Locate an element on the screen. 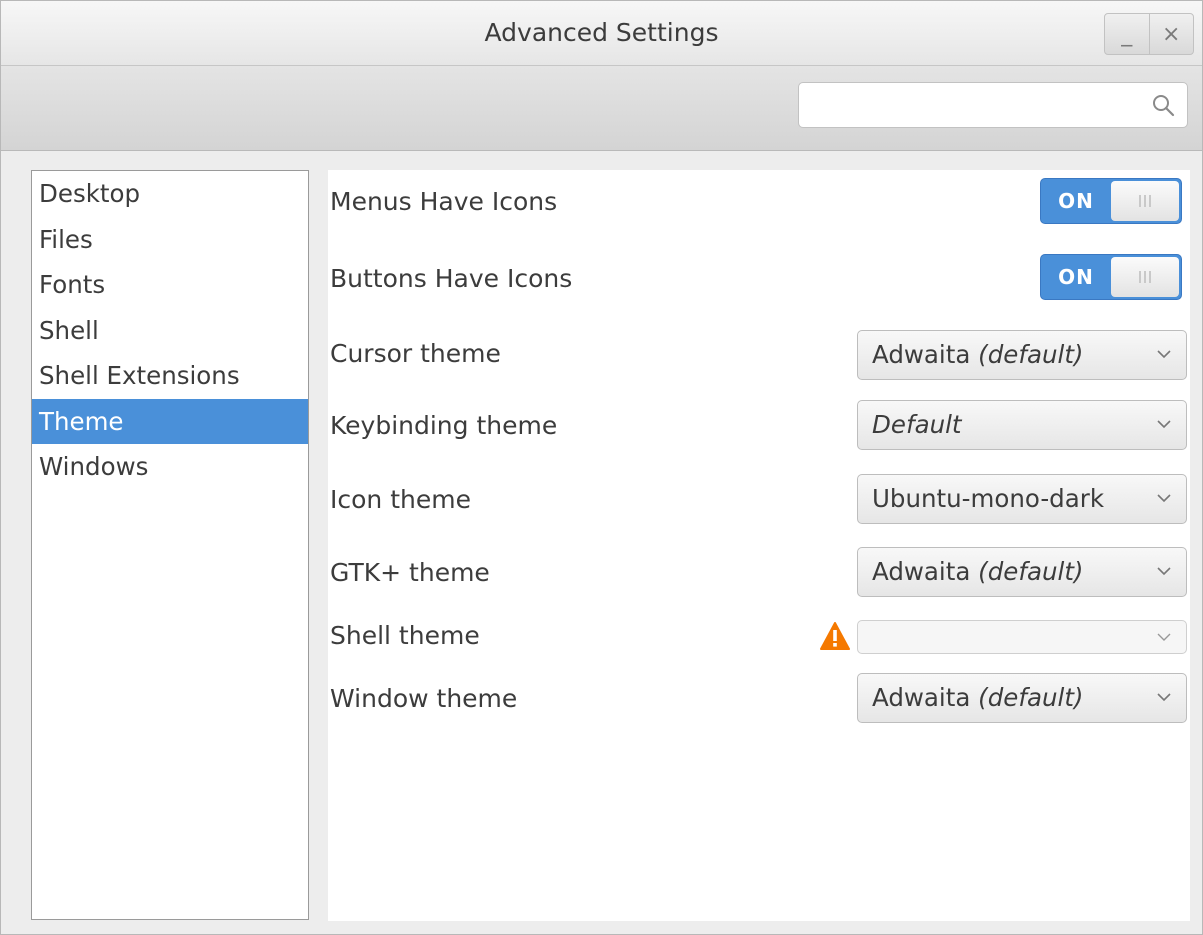 The width and height of the screenshot is (1203, 935). setting-row-shell-theme: Shell theme is located at coordinates (759, 640).